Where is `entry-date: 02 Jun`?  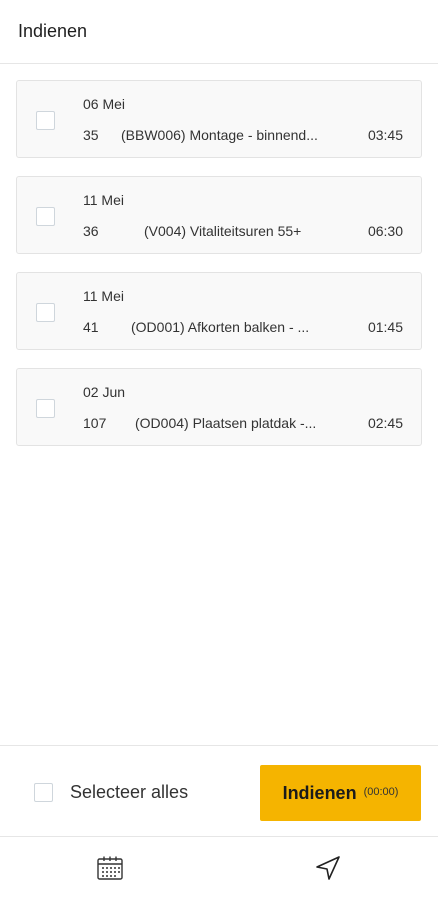 entry-date: 02 Jun is located at coordinates (104, 392).